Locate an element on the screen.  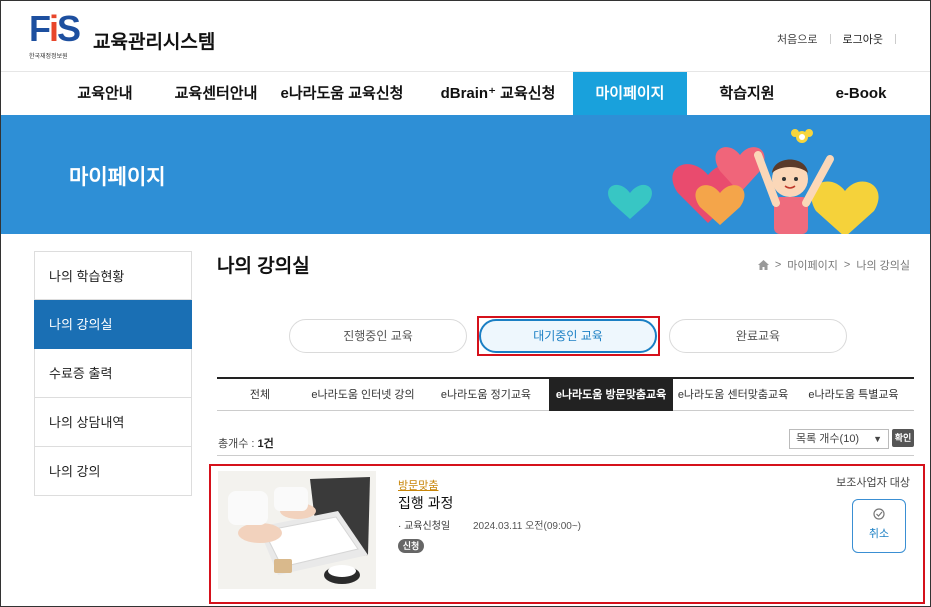
category-tab-special: e나라도움 특별교육 is located at coordinates (853, 395).